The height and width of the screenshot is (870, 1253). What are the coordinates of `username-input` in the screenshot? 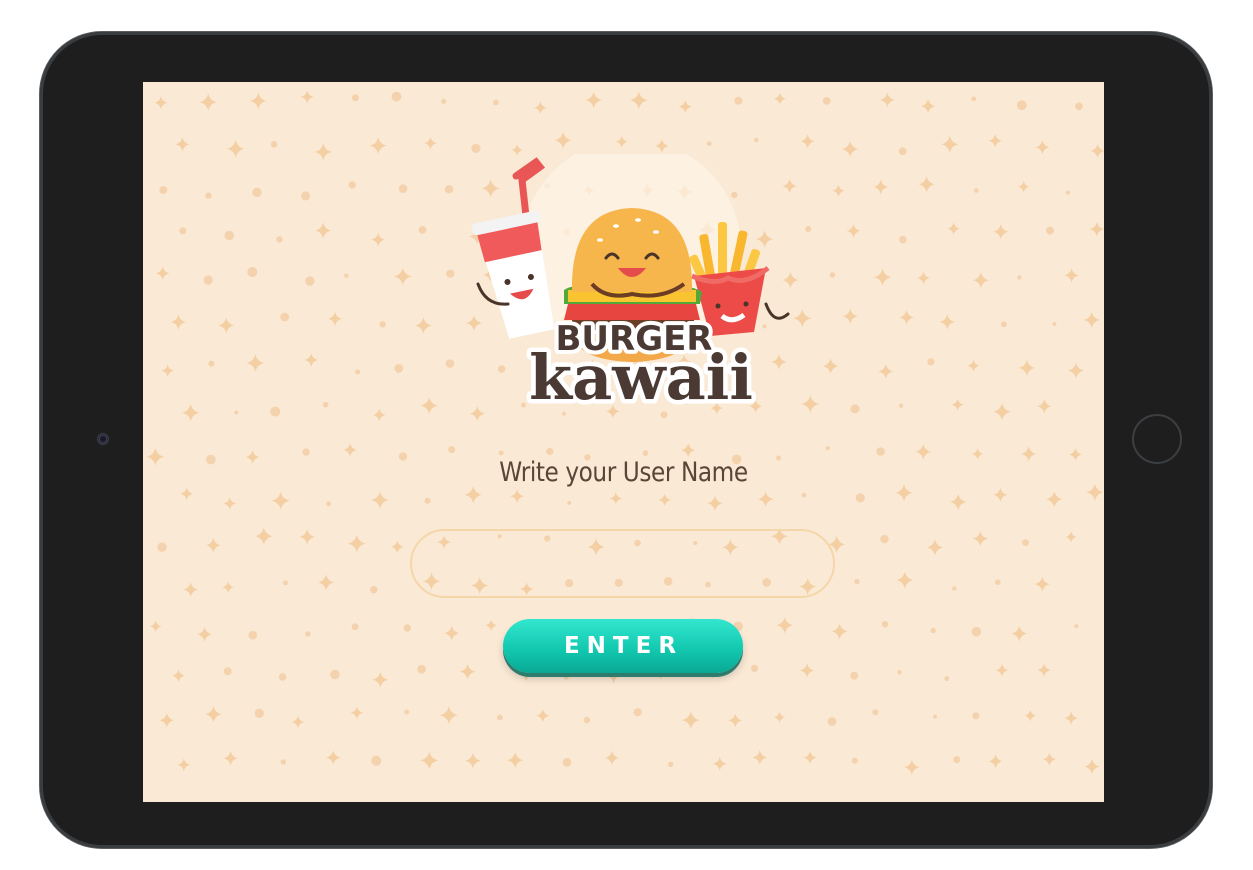 It's located at (622, 563).